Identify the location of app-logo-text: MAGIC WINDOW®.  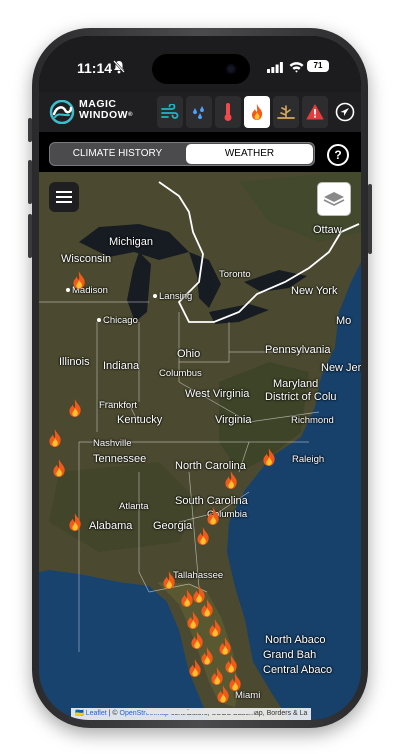
(106, 110).